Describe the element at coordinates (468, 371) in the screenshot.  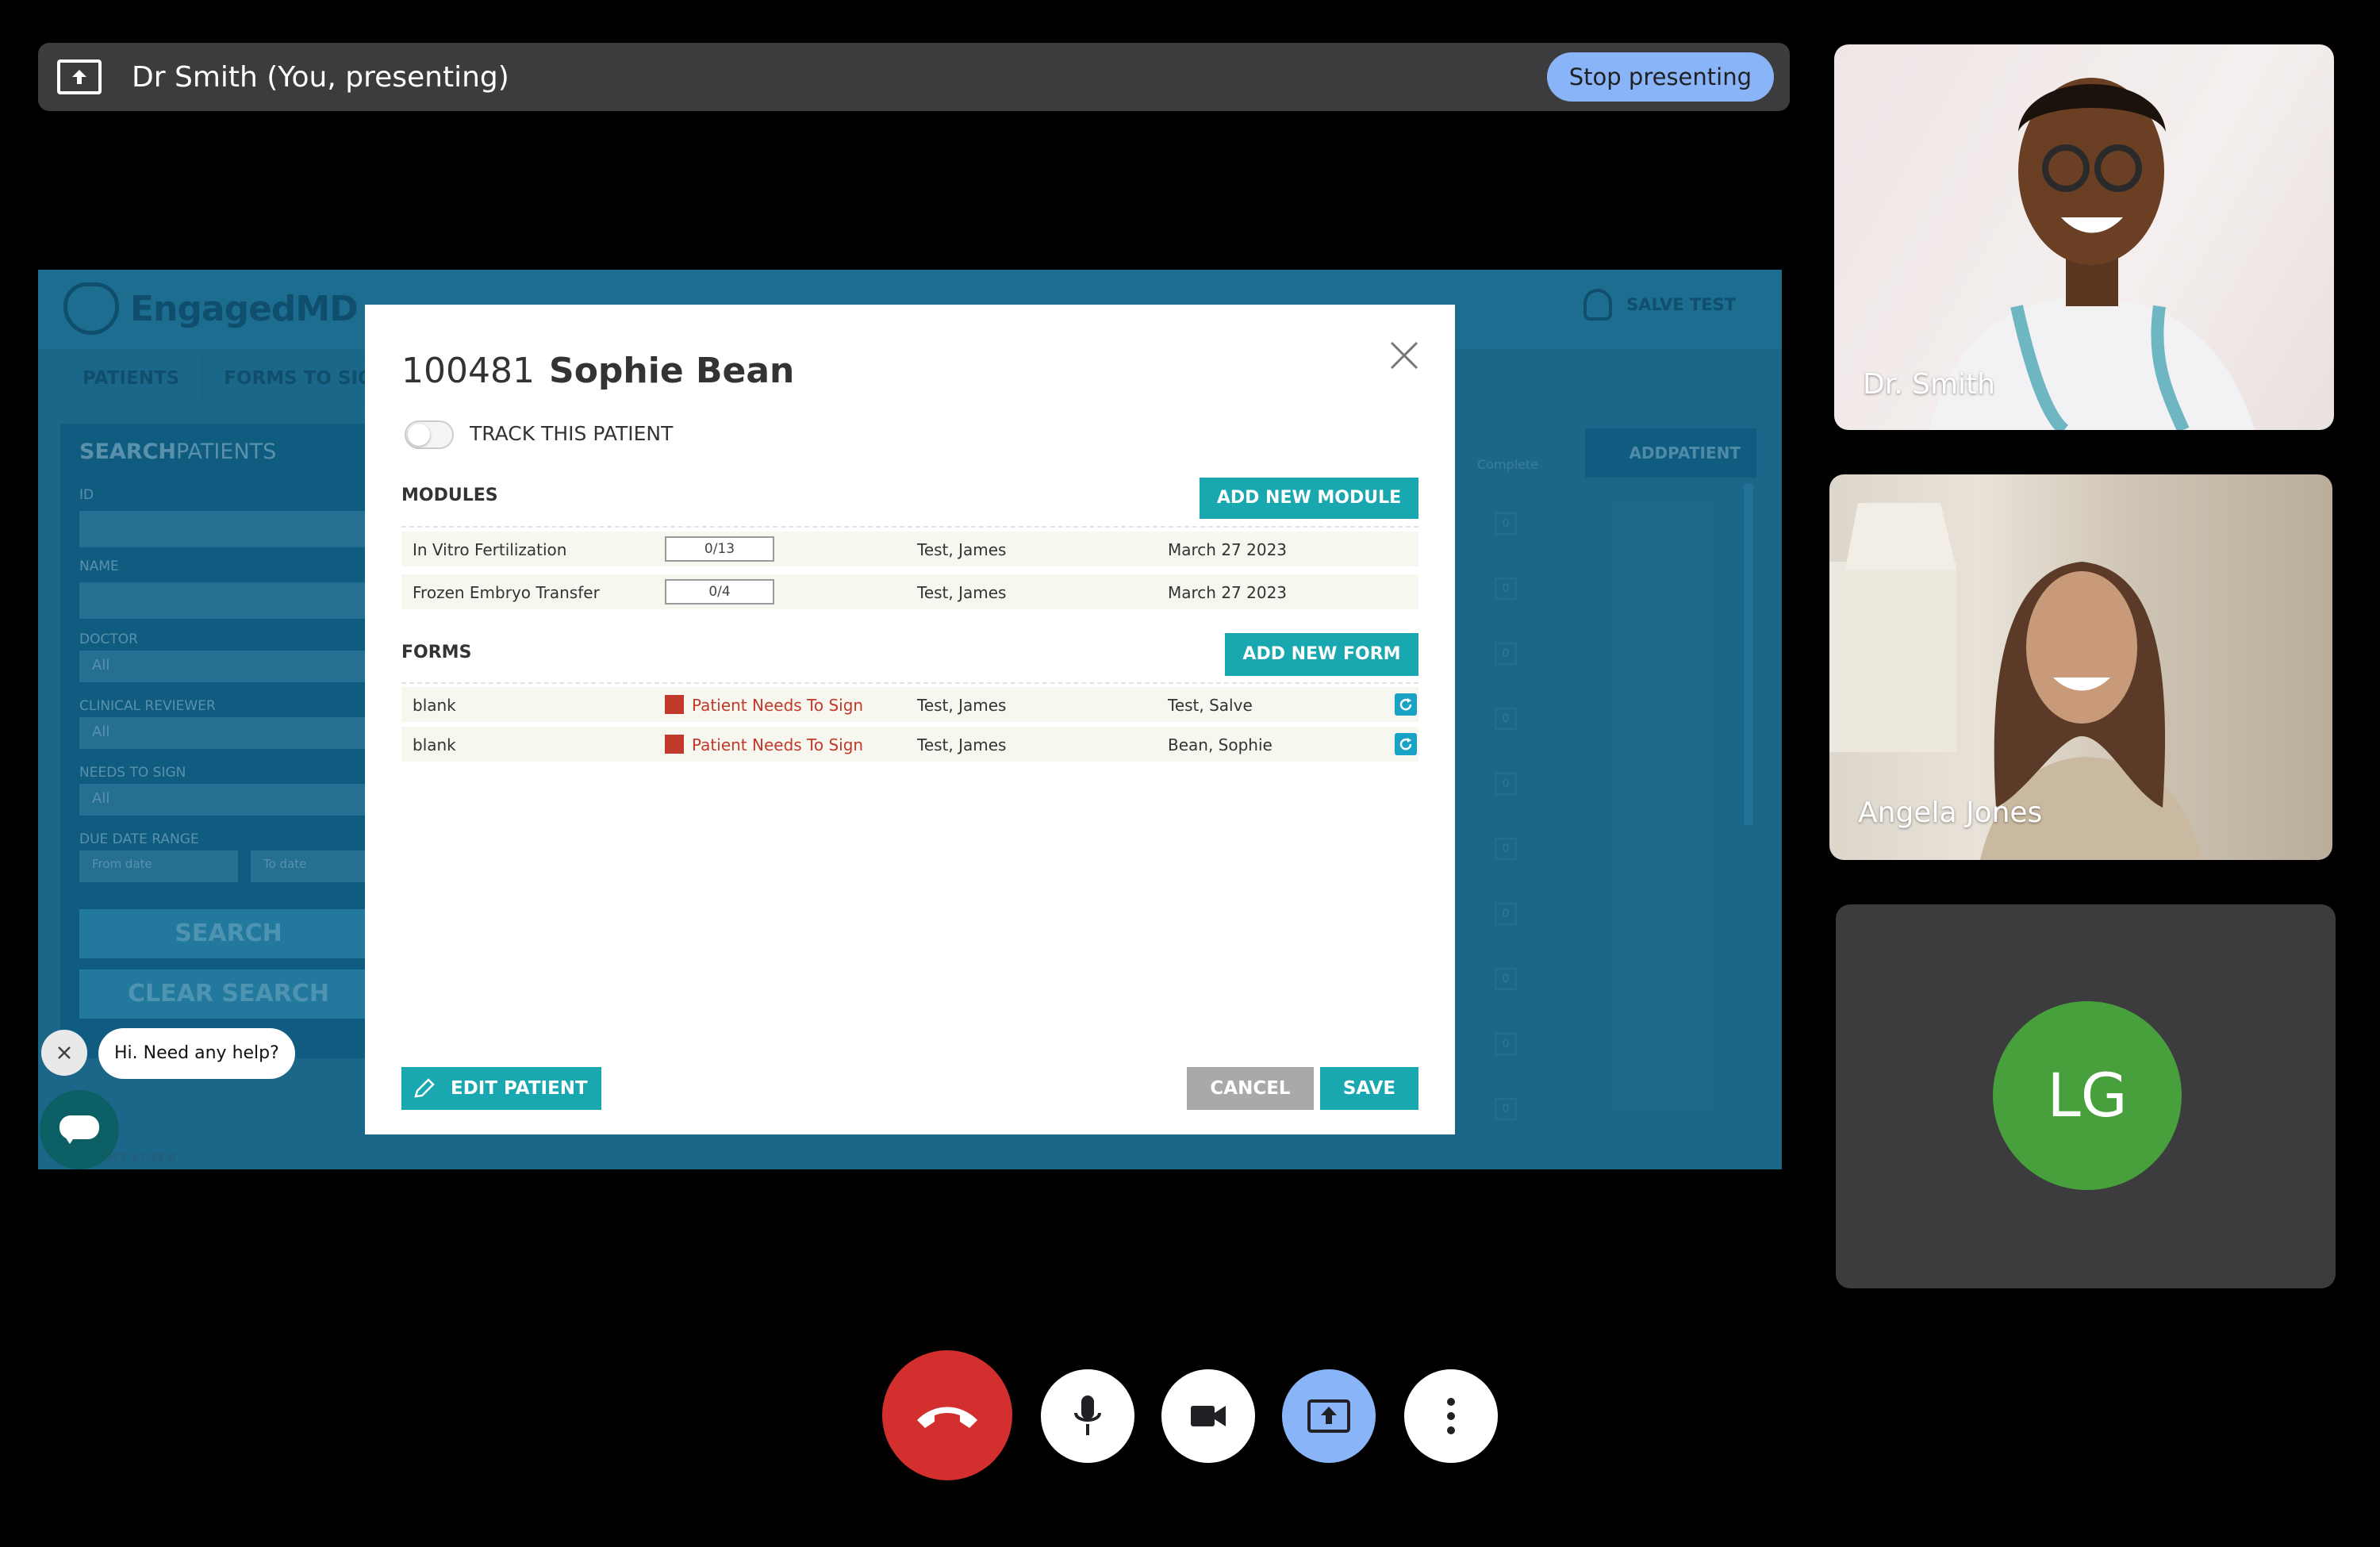
I see `patient-id: 100481` at that location.